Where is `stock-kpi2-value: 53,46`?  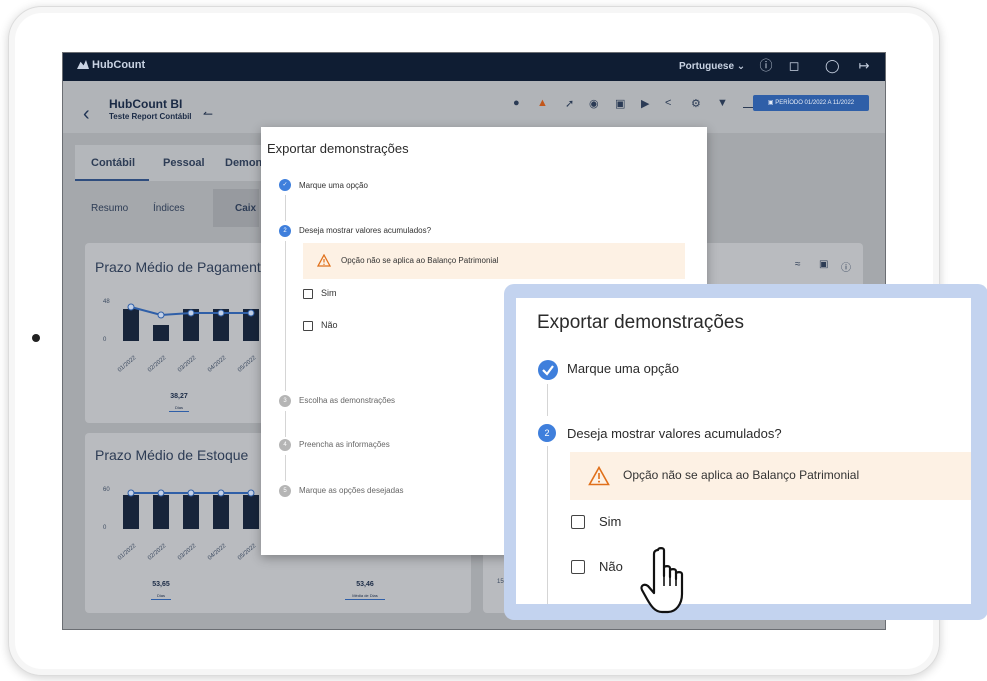 stock-kpi2-value: 53,46 is located at coordinates (365, 584).